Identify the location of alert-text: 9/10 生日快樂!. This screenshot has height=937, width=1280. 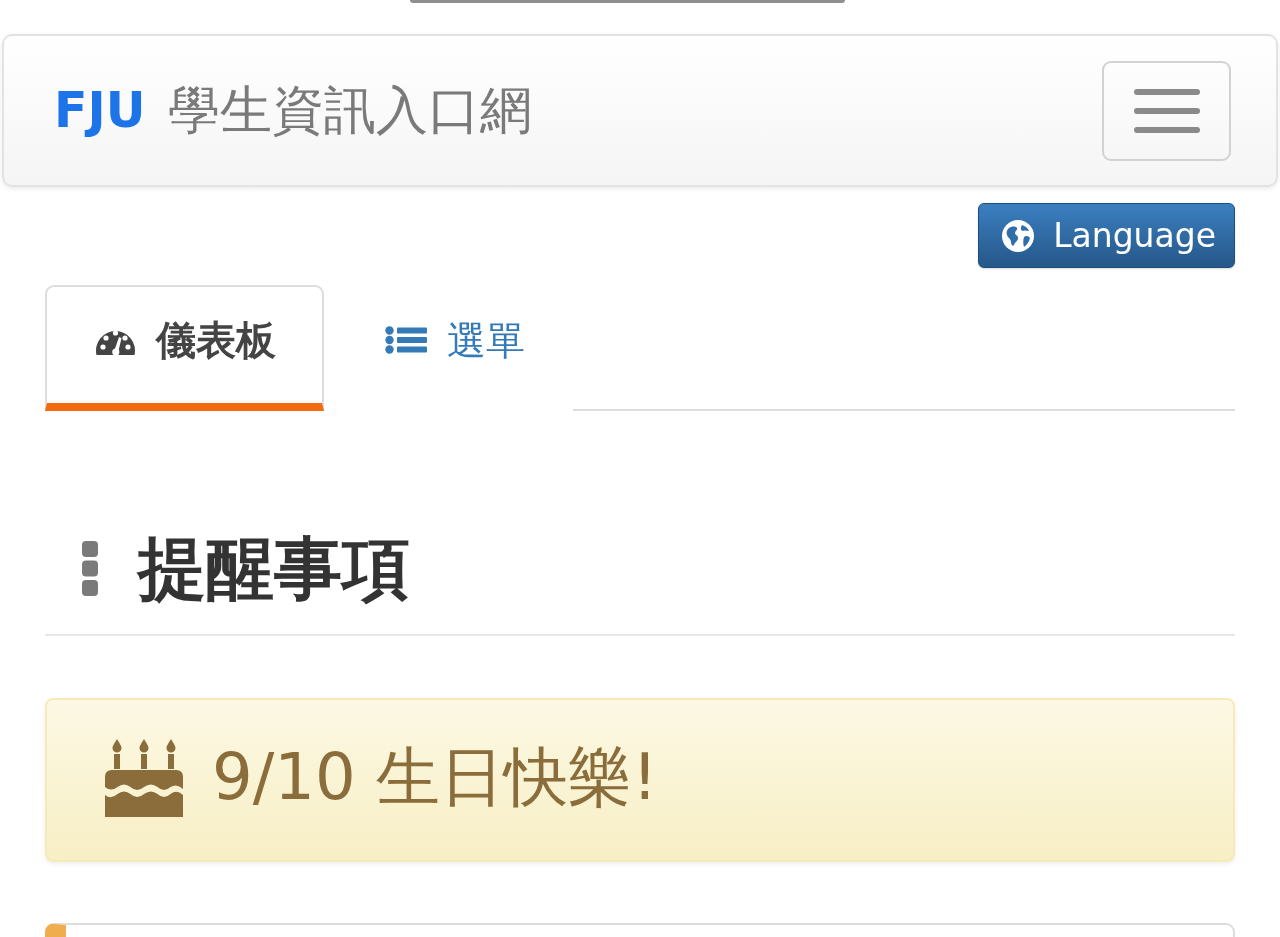
(435, 777).